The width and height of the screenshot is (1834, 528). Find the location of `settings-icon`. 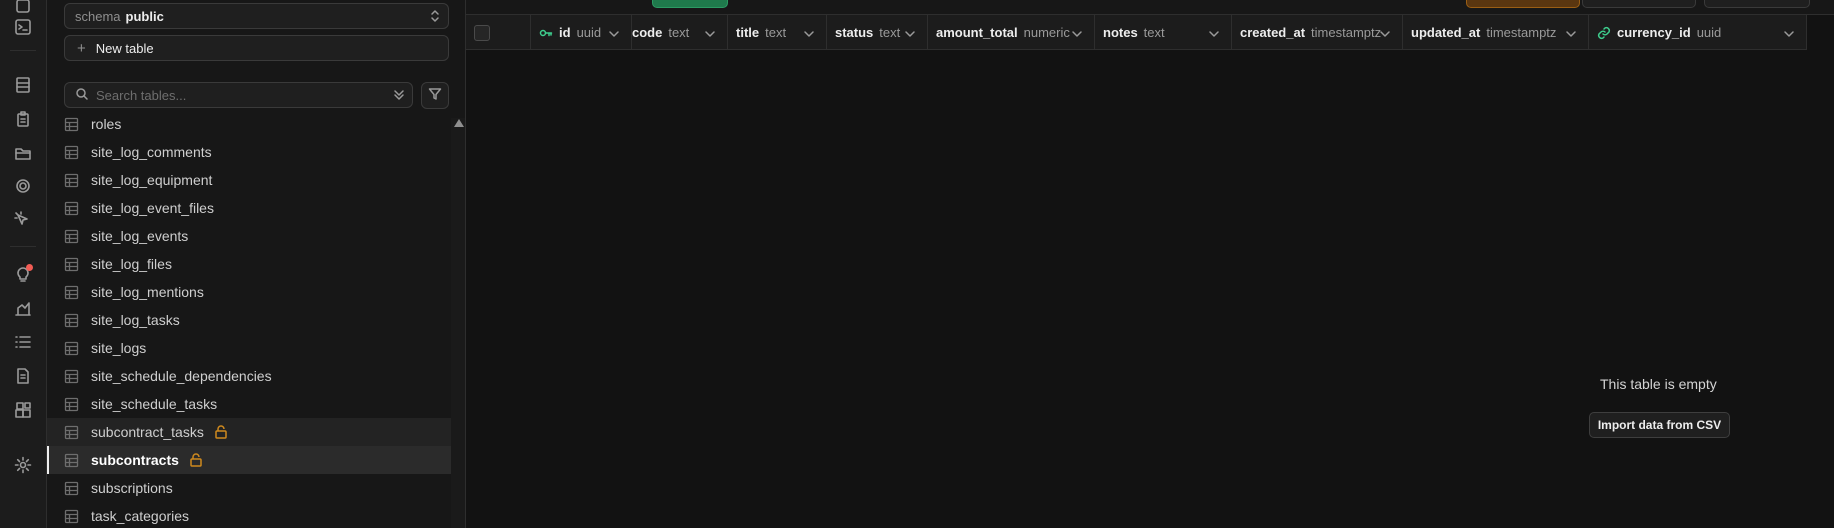

settings-icon is located at coordinates (23, 465).